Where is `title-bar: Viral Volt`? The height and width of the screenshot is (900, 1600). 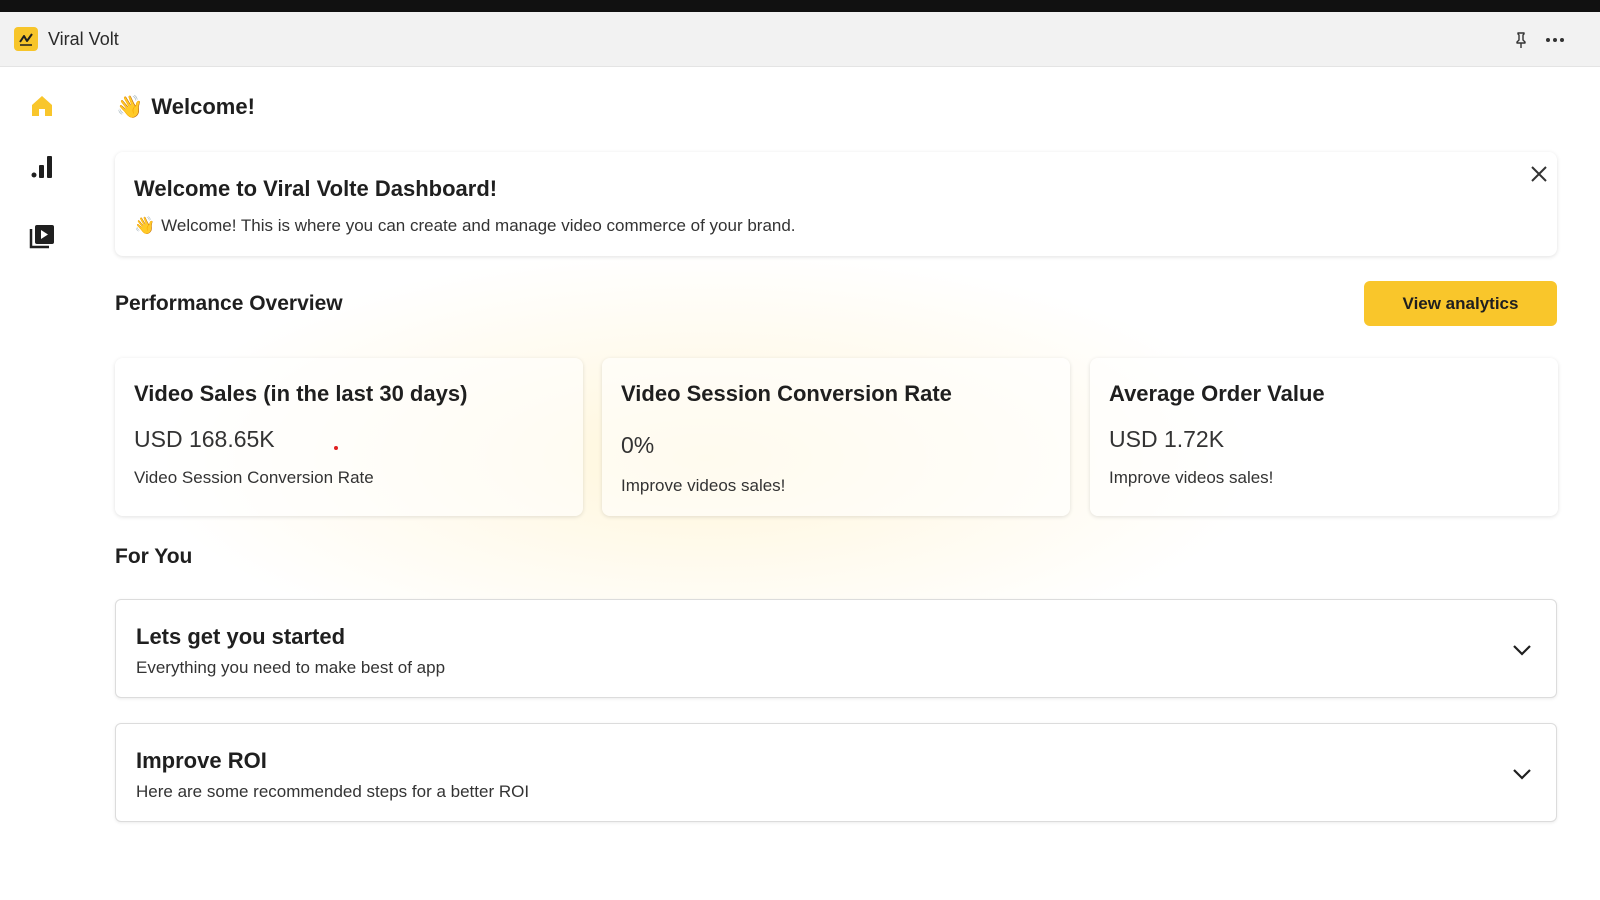 title-bar: Viral Volt is located at coordinates (800, 39).